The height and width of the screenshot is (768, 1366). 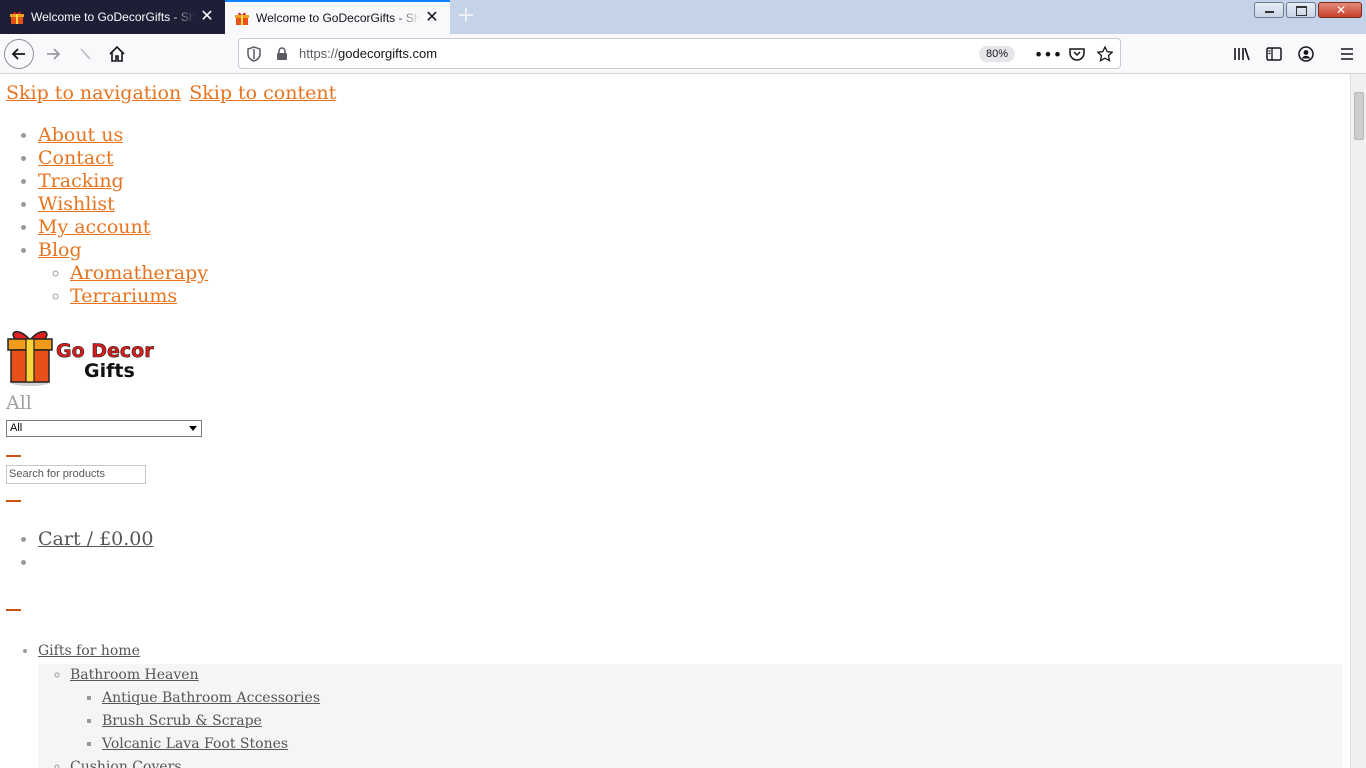 I want to click on cart-menu: Cart / £0.00, so click(x=76, y=551).